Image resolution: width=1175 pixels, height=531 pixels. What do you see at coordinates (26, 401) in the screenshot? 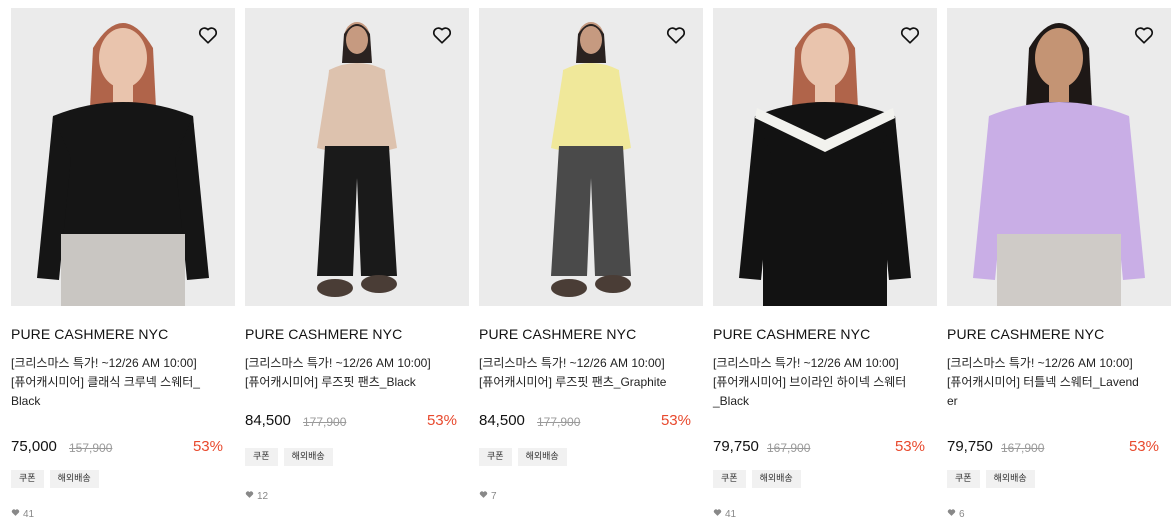
I see `title-name-wrap: Black` at bounding box center [26, 401].